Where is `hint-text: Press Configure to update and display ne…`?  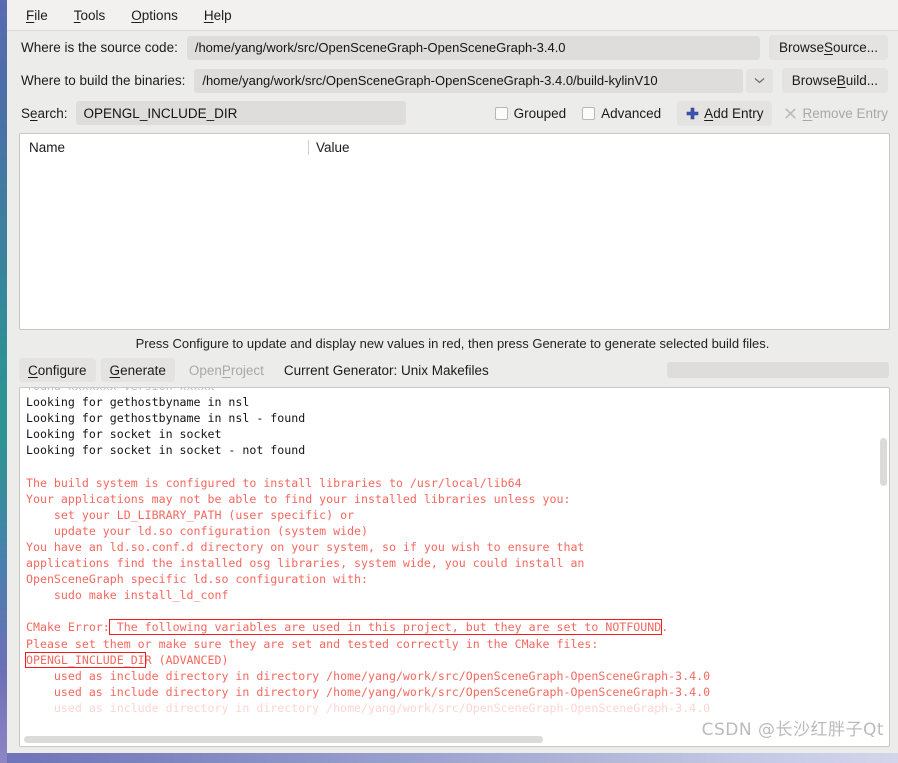 hint-text: Press Configure to update and display ne… is located at coordinates (452, 343).